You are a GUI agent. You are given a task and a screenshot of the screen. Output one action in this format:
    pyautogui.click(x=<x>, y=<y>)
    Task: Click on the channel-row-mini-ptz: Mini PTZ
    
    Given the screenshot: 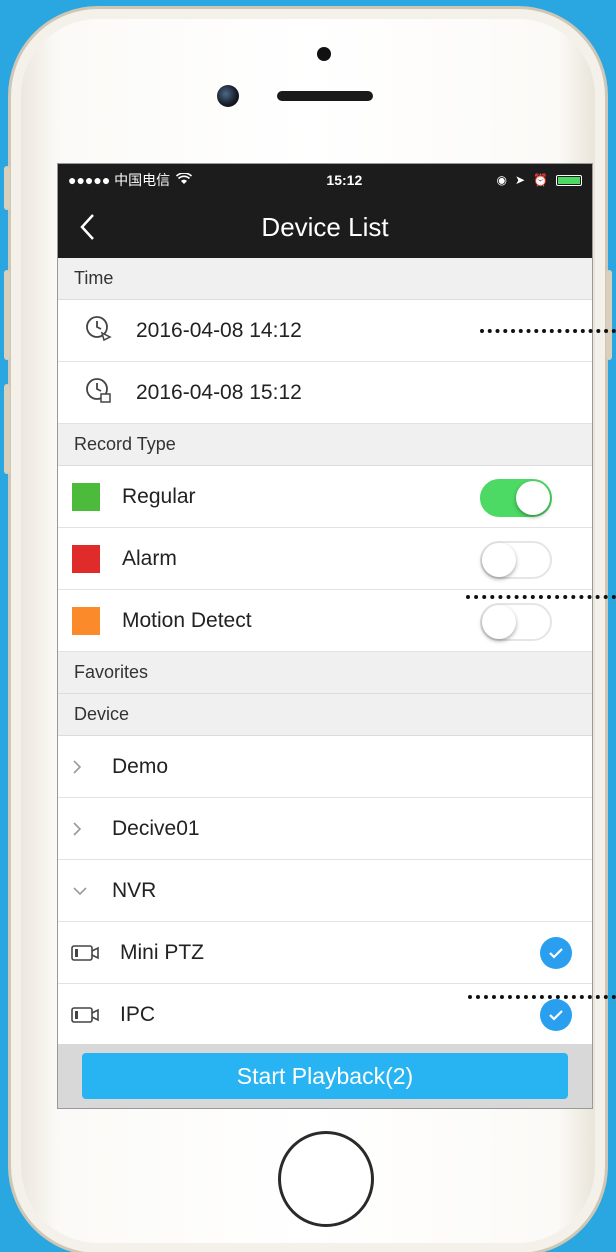 What is the action you would take?
    pyautogui.click(x=325, y=953)
    